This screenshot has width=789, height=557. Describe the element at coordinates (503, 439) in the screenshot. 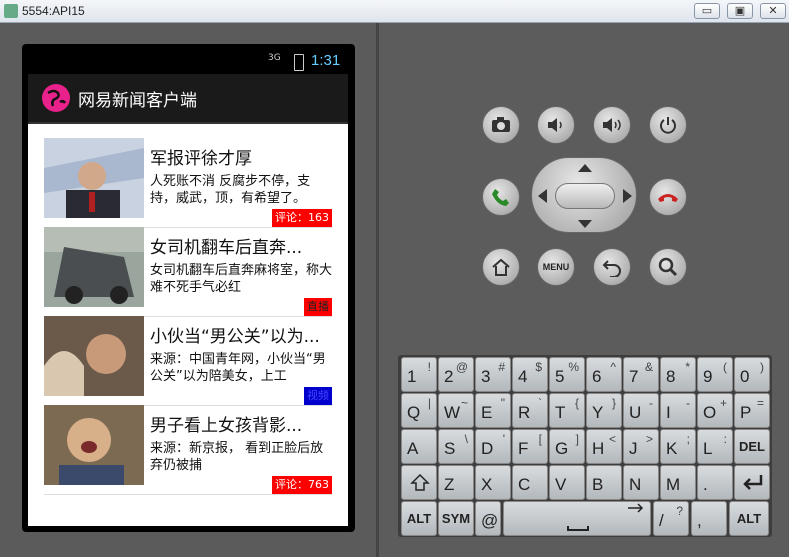

I see `key-secondary-label: '` at that location.